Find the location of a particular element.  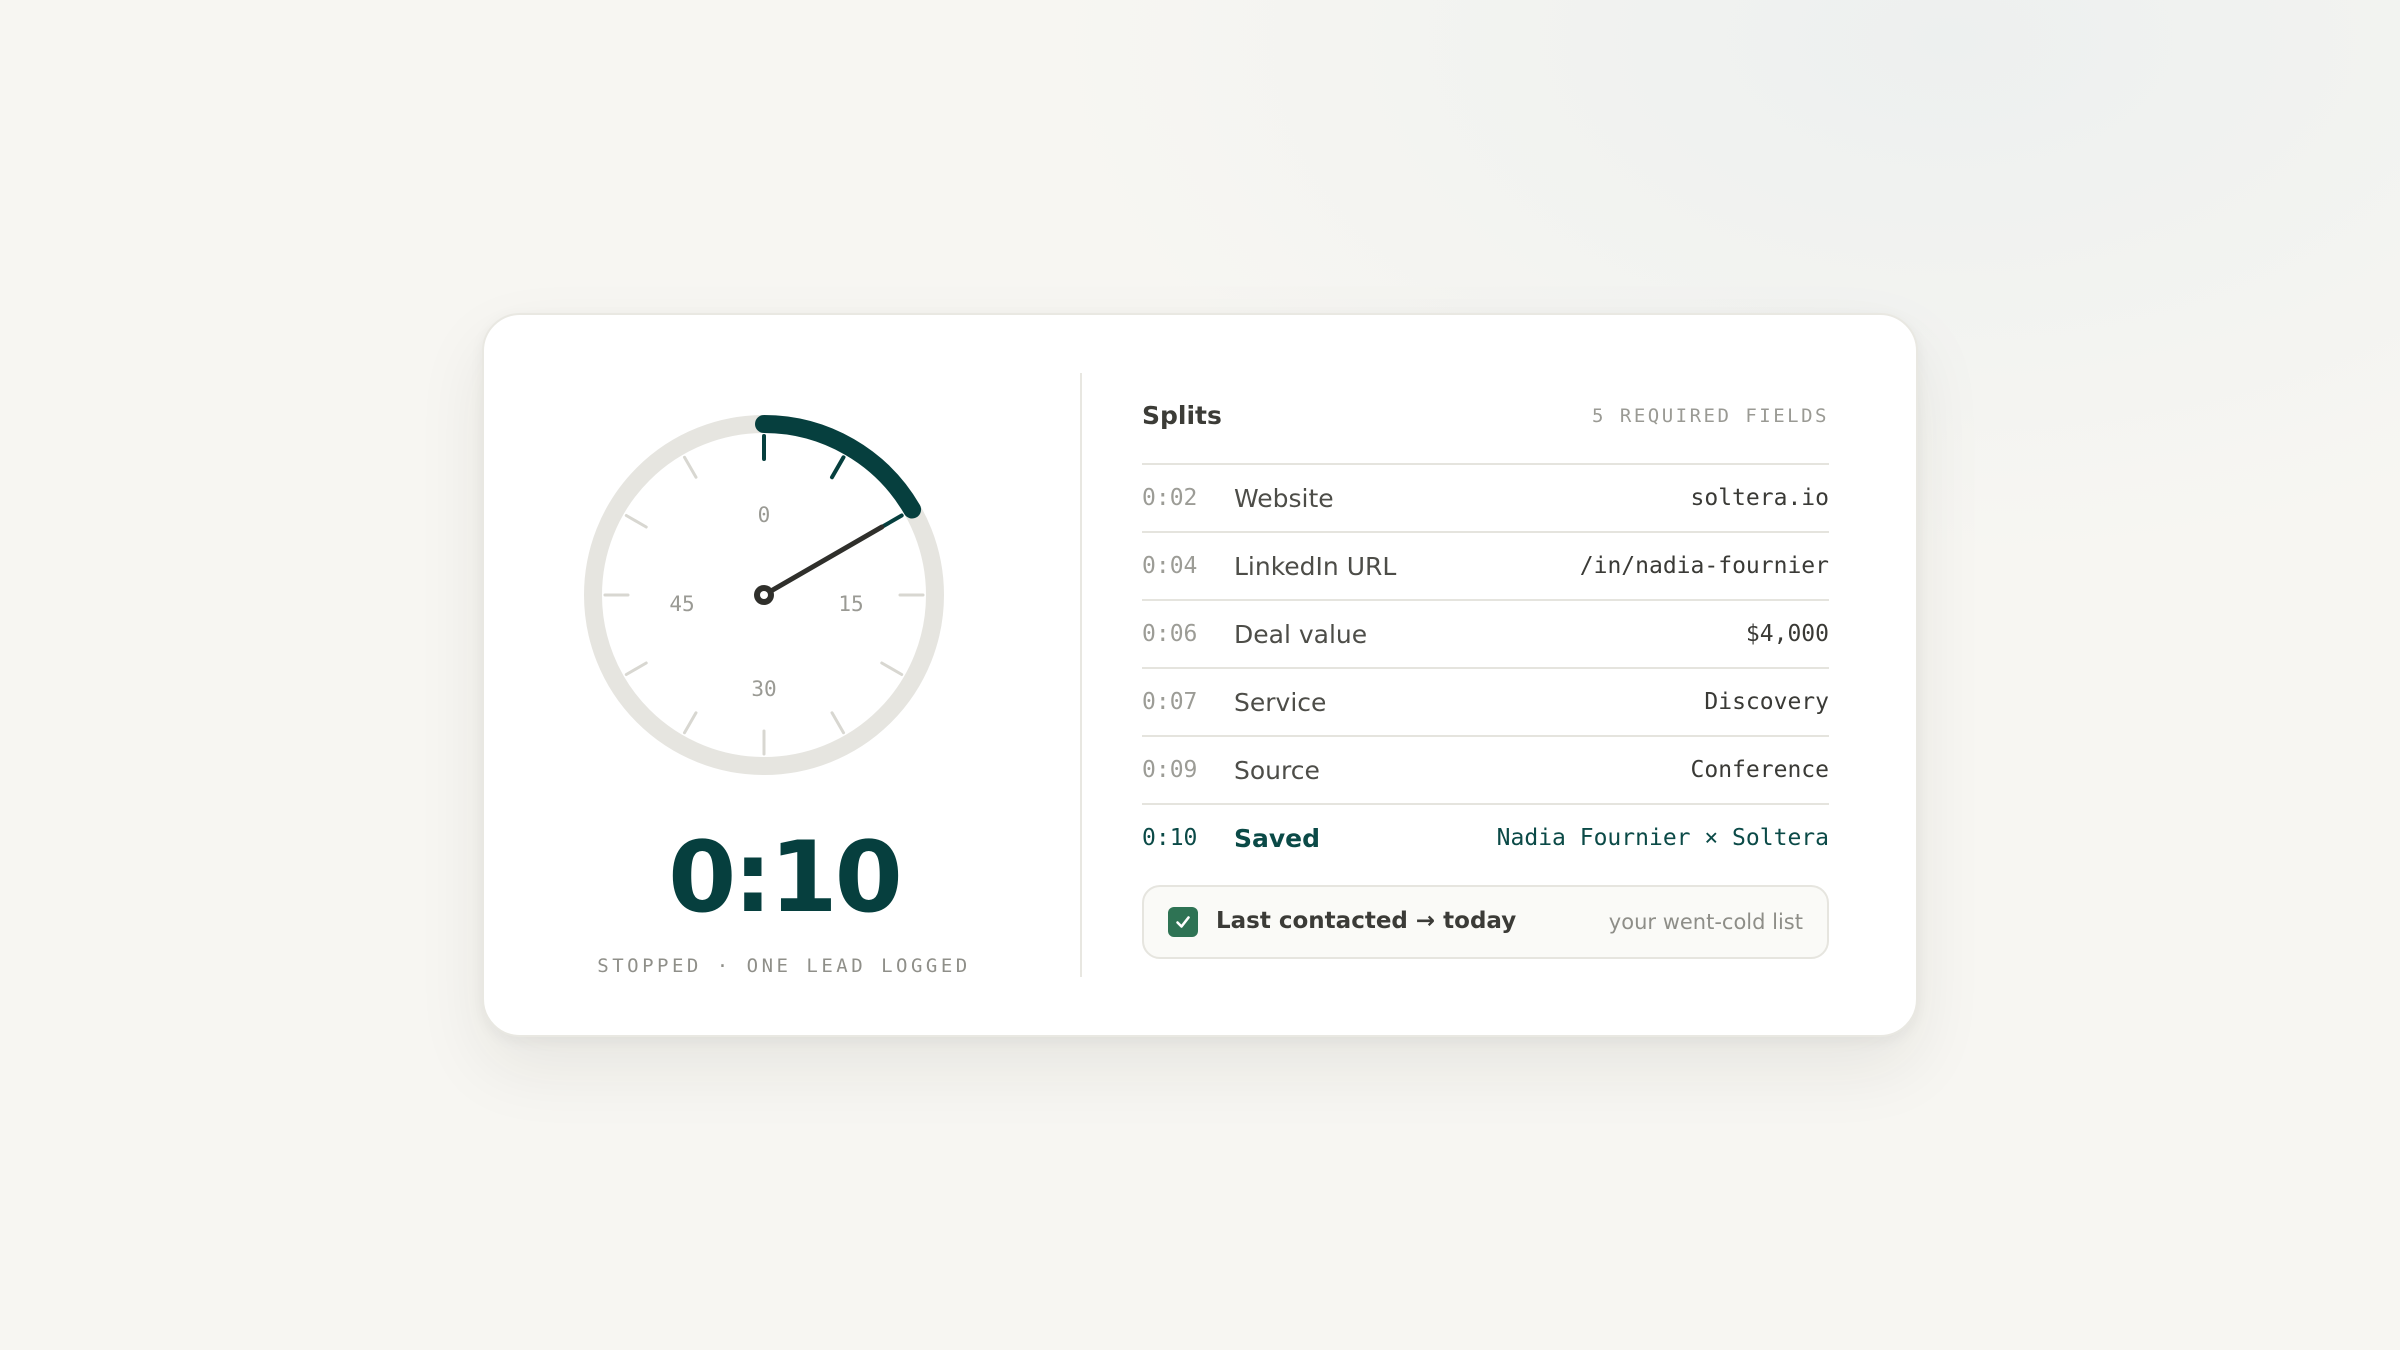

split-value: Discovery is located at coordinates (1766, 702).